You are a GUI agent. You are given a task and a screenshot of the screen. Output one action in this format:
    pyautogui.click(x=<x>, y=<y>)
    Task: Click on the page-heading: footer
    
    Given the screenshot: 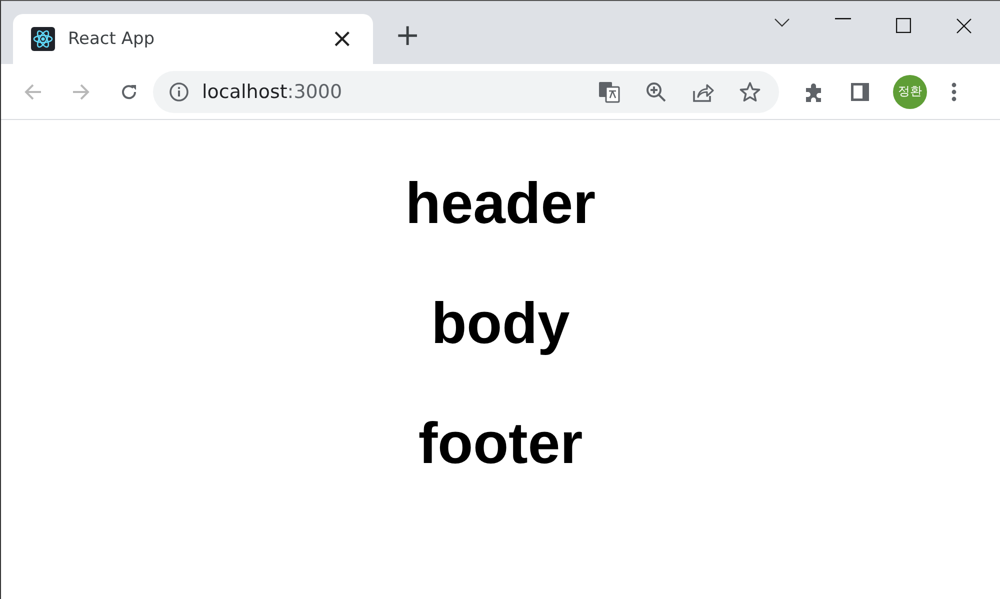 What is the action you would take?
    pyautogui.click(x=500, y=444)
    